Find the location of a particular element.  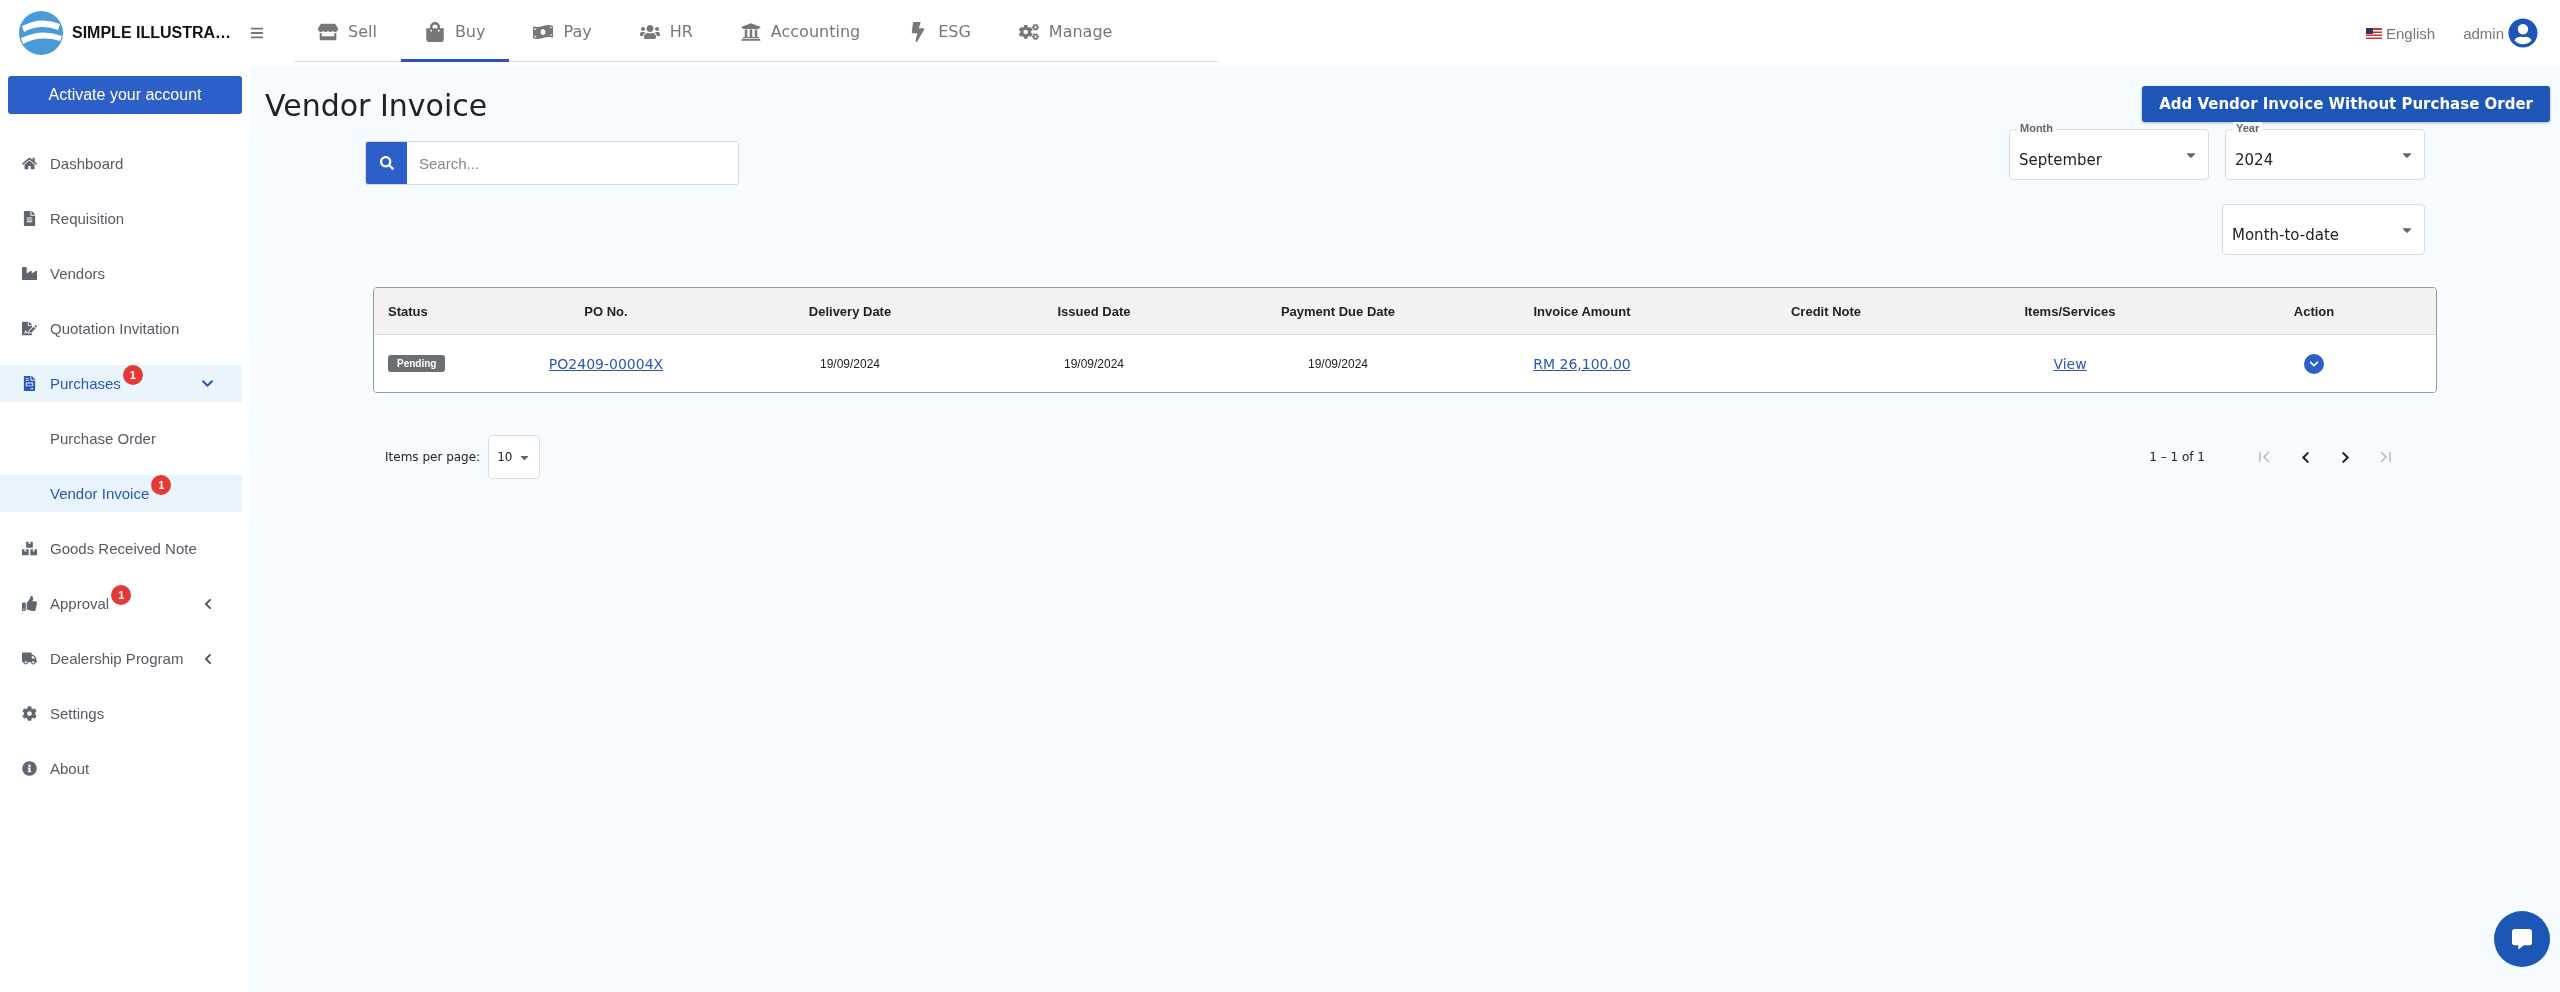

sidebar-subitem: Purchase Order is located at coordinates (121, 438).